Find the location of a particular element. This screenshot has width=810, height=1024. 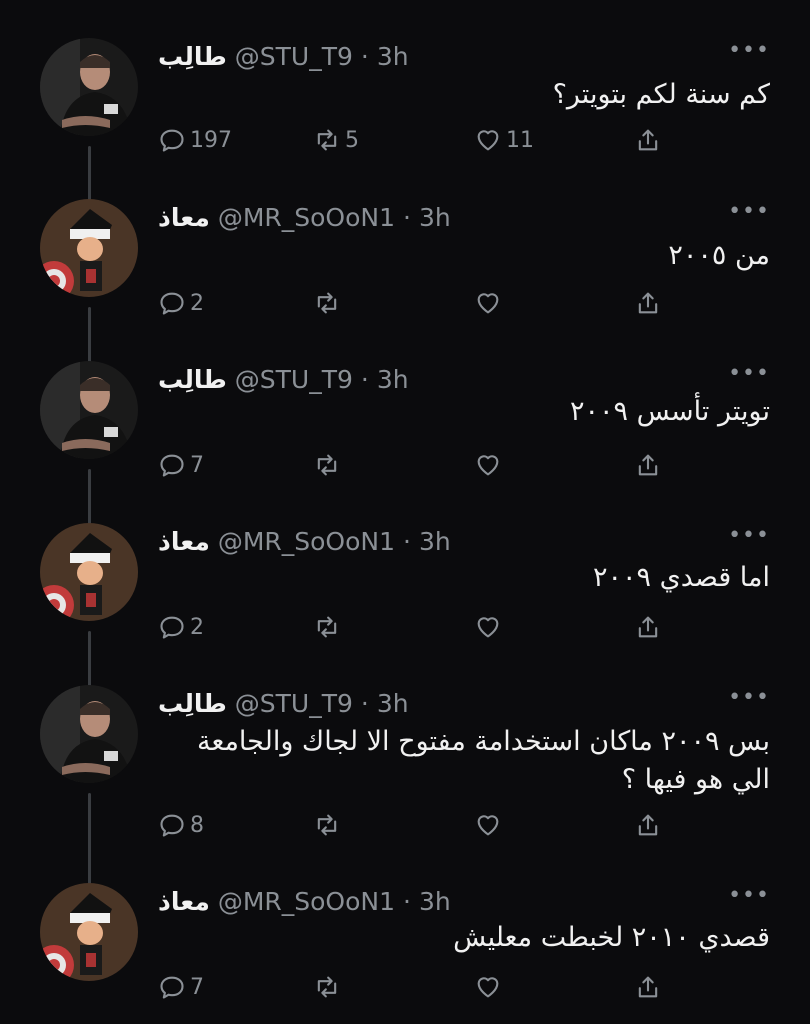

like-button: 11 is located at coordinates (504, 140).